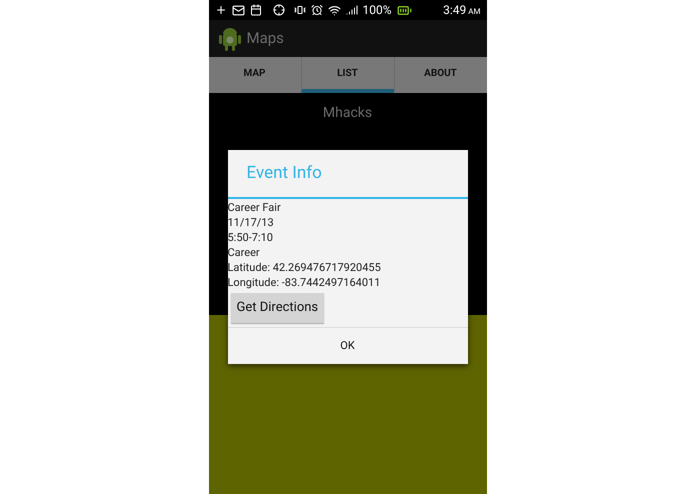 The height and width of the screenshot is (494, 695). Describe the element at coordinates (265, 39) in the screenshot. I see `app-title: Maps` at that location.